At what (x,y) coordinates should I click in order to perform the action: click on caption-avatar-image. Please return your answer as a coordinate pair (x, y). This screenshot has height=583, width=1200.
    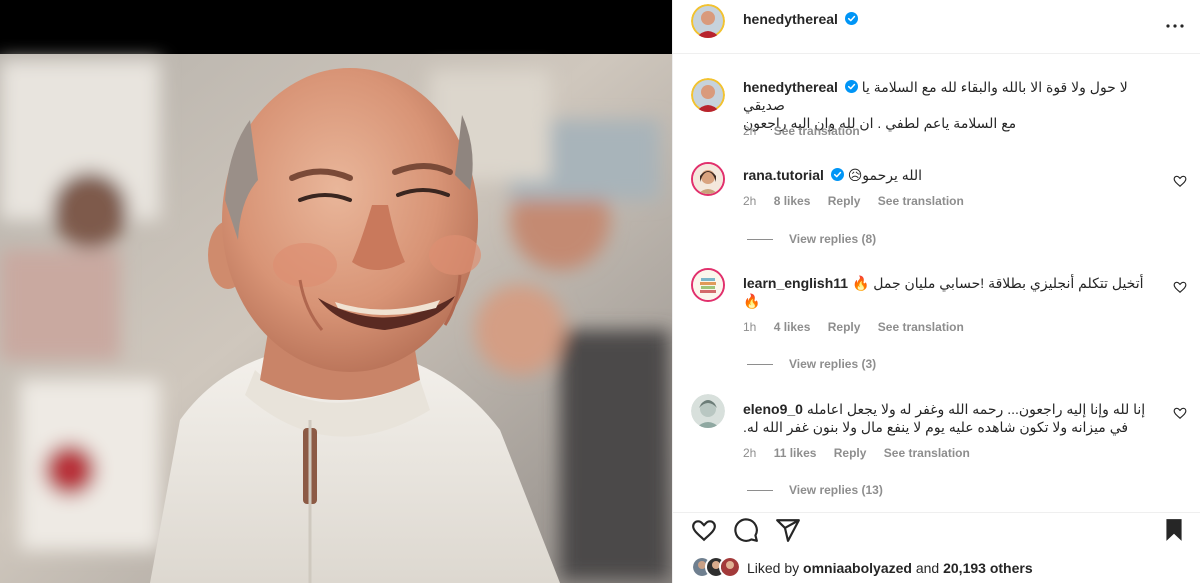
    Looking at the image, I should click on (708, 95).